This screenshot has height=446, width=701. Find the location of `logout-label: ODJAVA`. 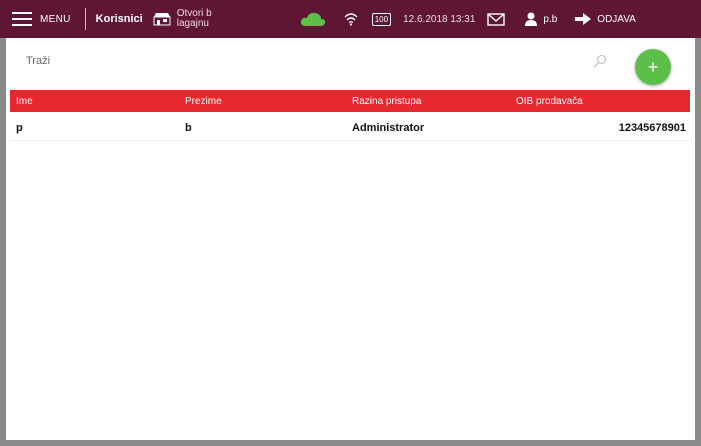

logout-label: ODJAVA is located at coordinates (616, 19).